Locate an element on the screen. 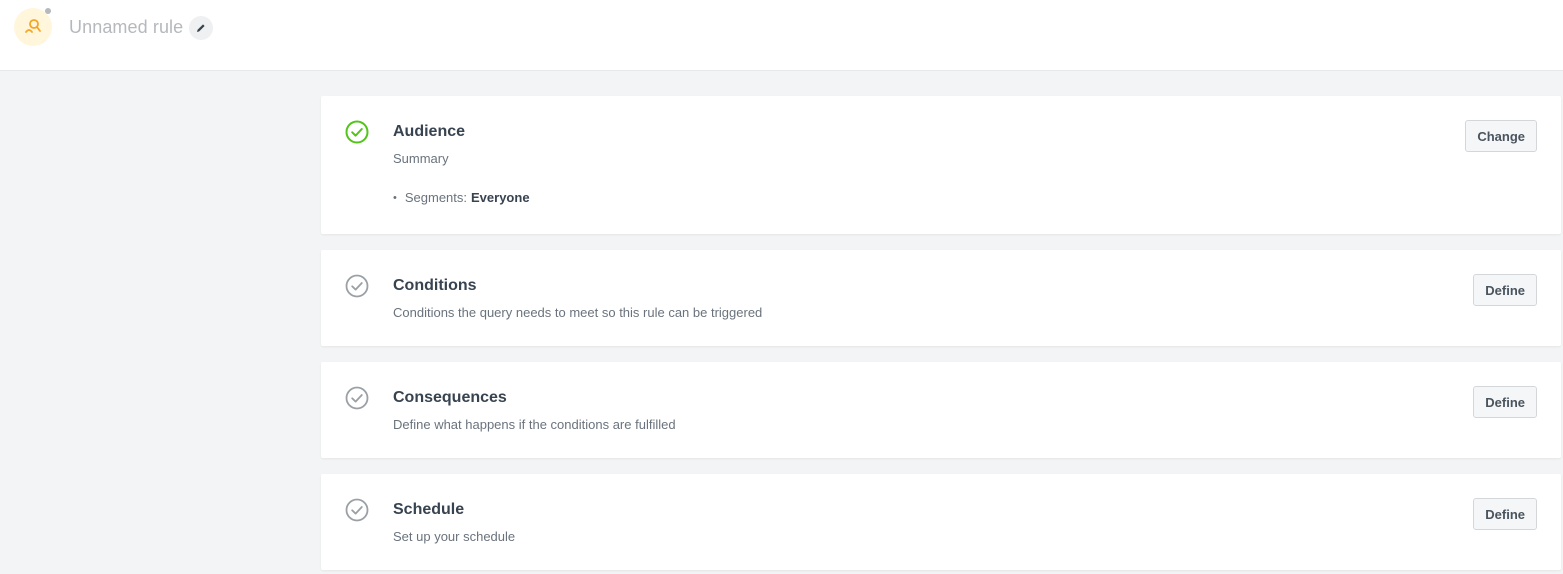 This screenshot has width=1563, height=574. segments-value: Everyone is located at coordinates (500, 197).